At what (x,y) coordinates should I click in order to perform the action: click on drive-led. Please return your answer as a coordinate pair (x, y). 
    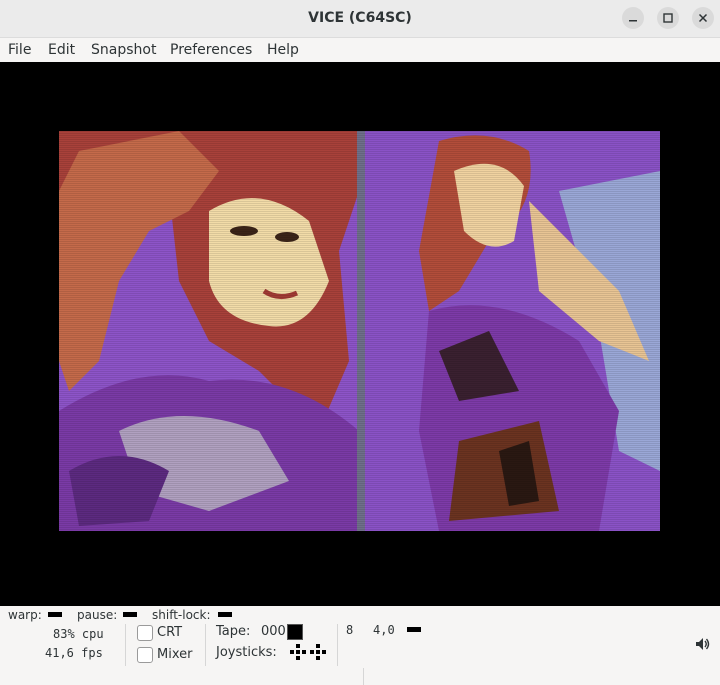
    Looking at the image, I should click on (414, 629).